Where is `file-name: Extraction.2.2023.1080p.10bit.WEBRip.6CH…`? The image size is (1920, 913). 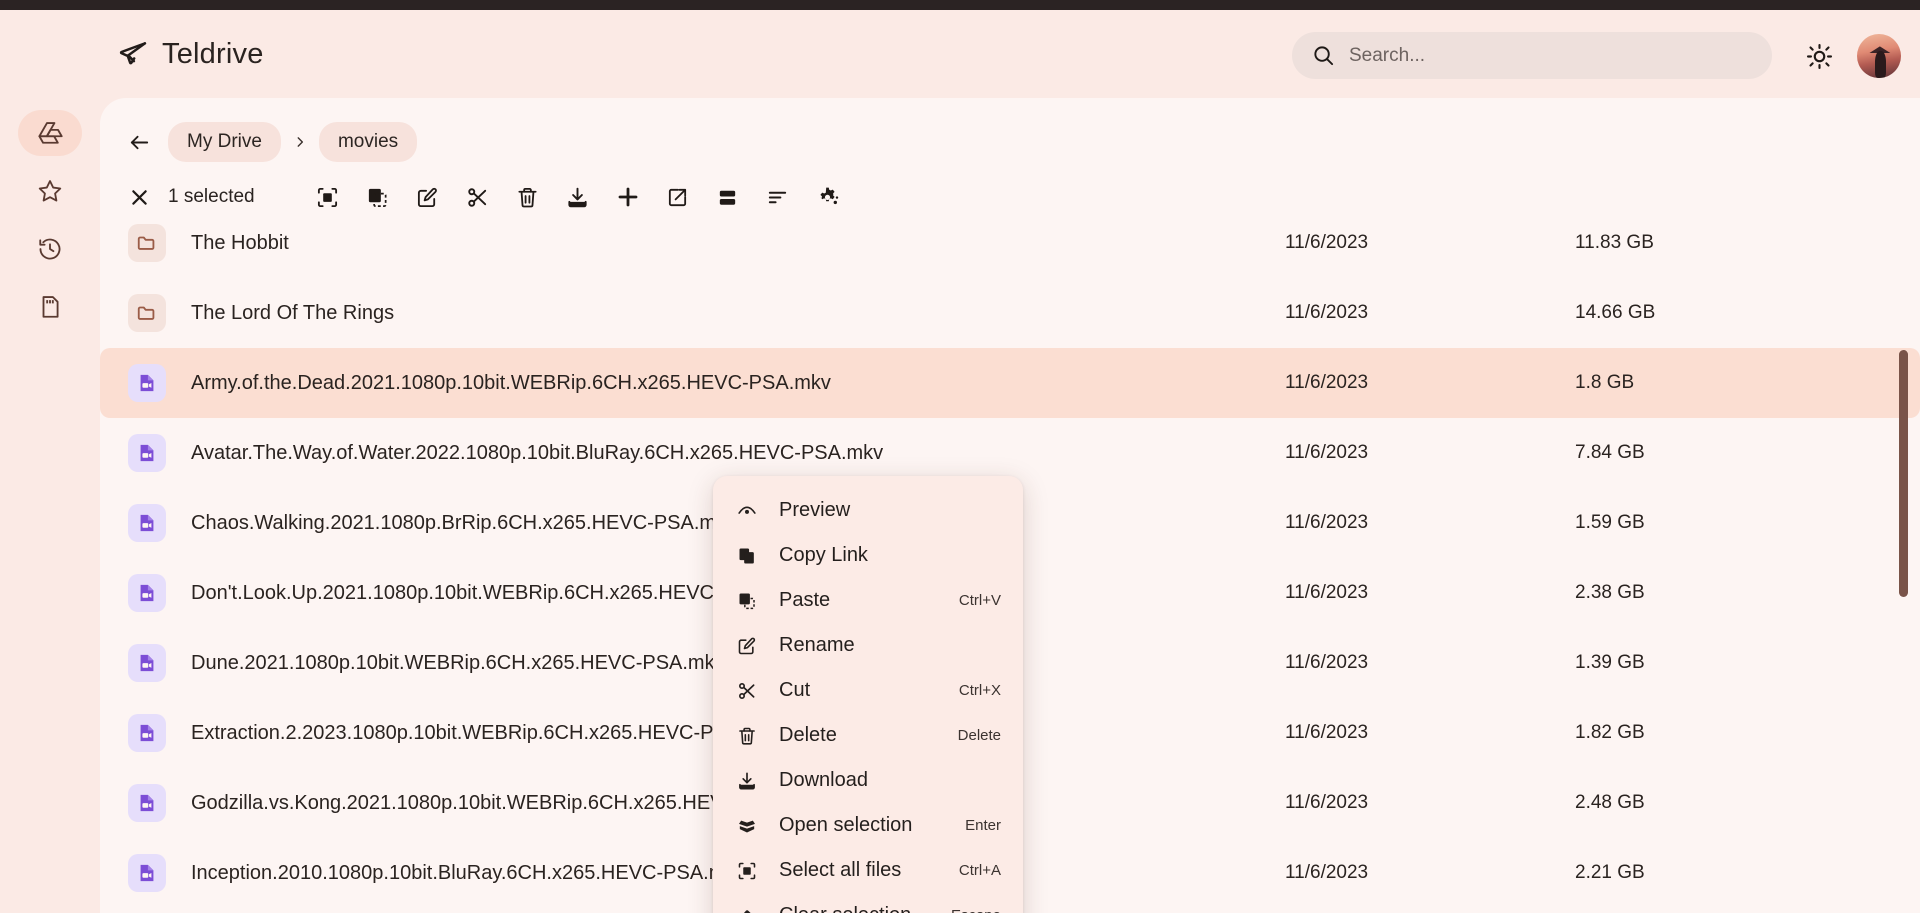 file-name: Extraction.2.2023.1080p.10bit.WEBRip.6CH… is located at coordinates (487, 732).